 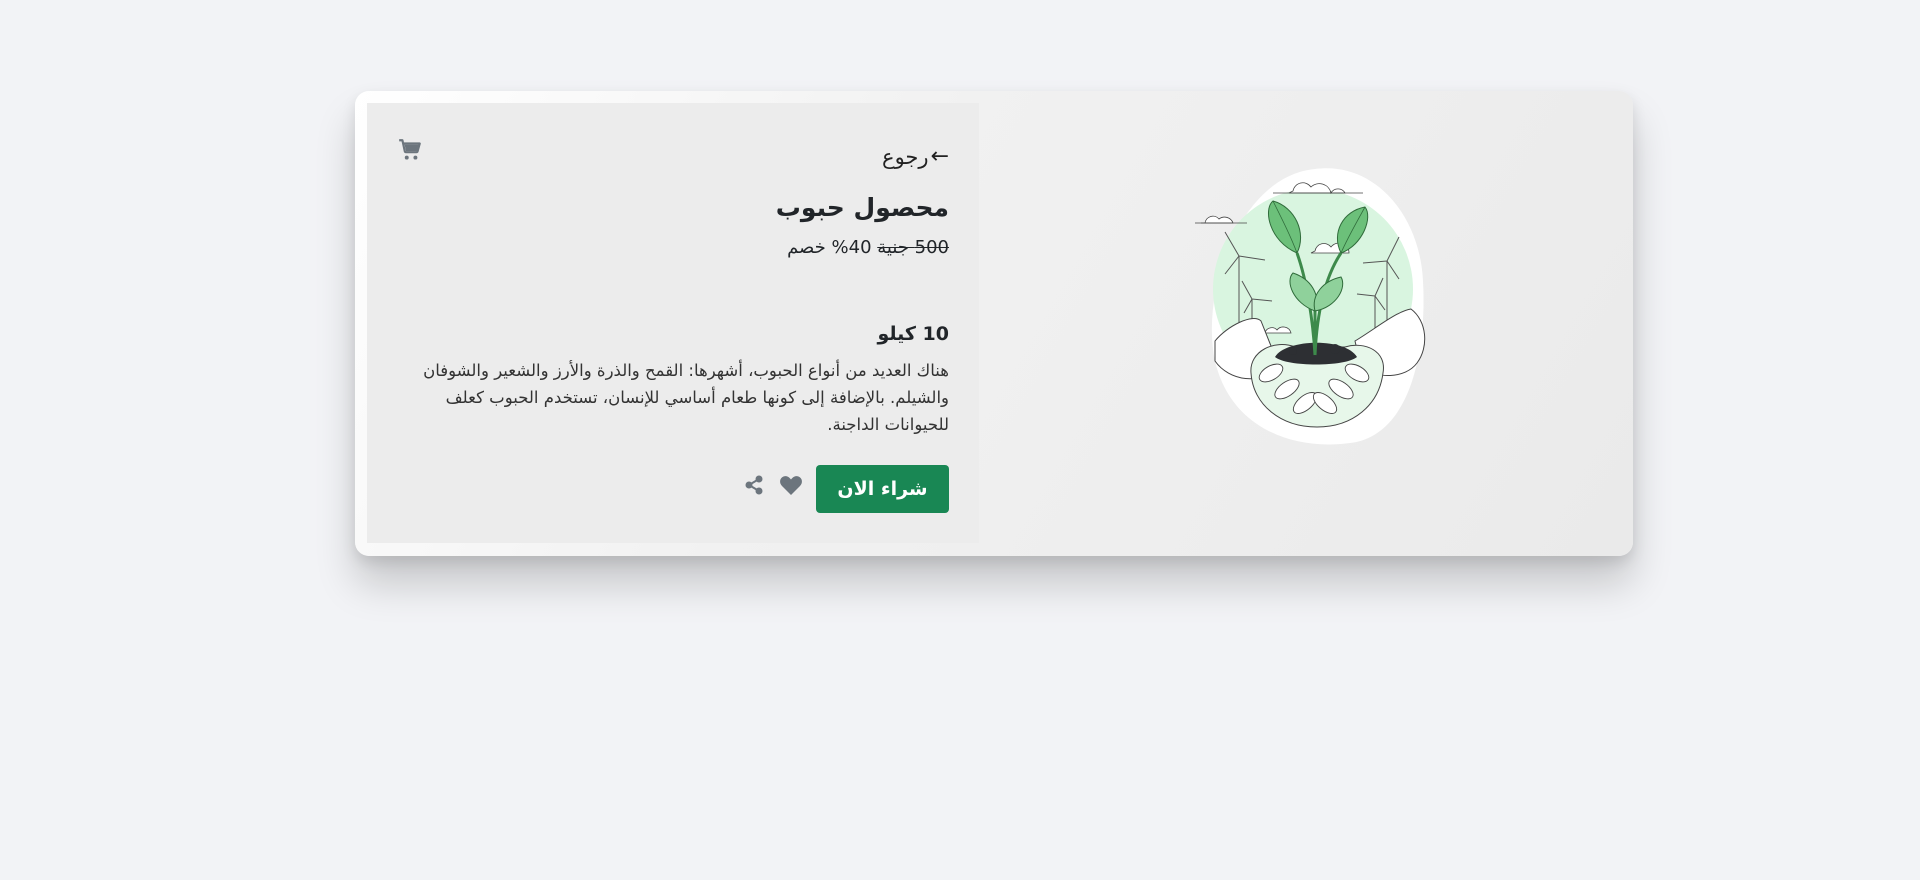 I want to click on back-link: ← رجوع, so click(x=915, y=157).